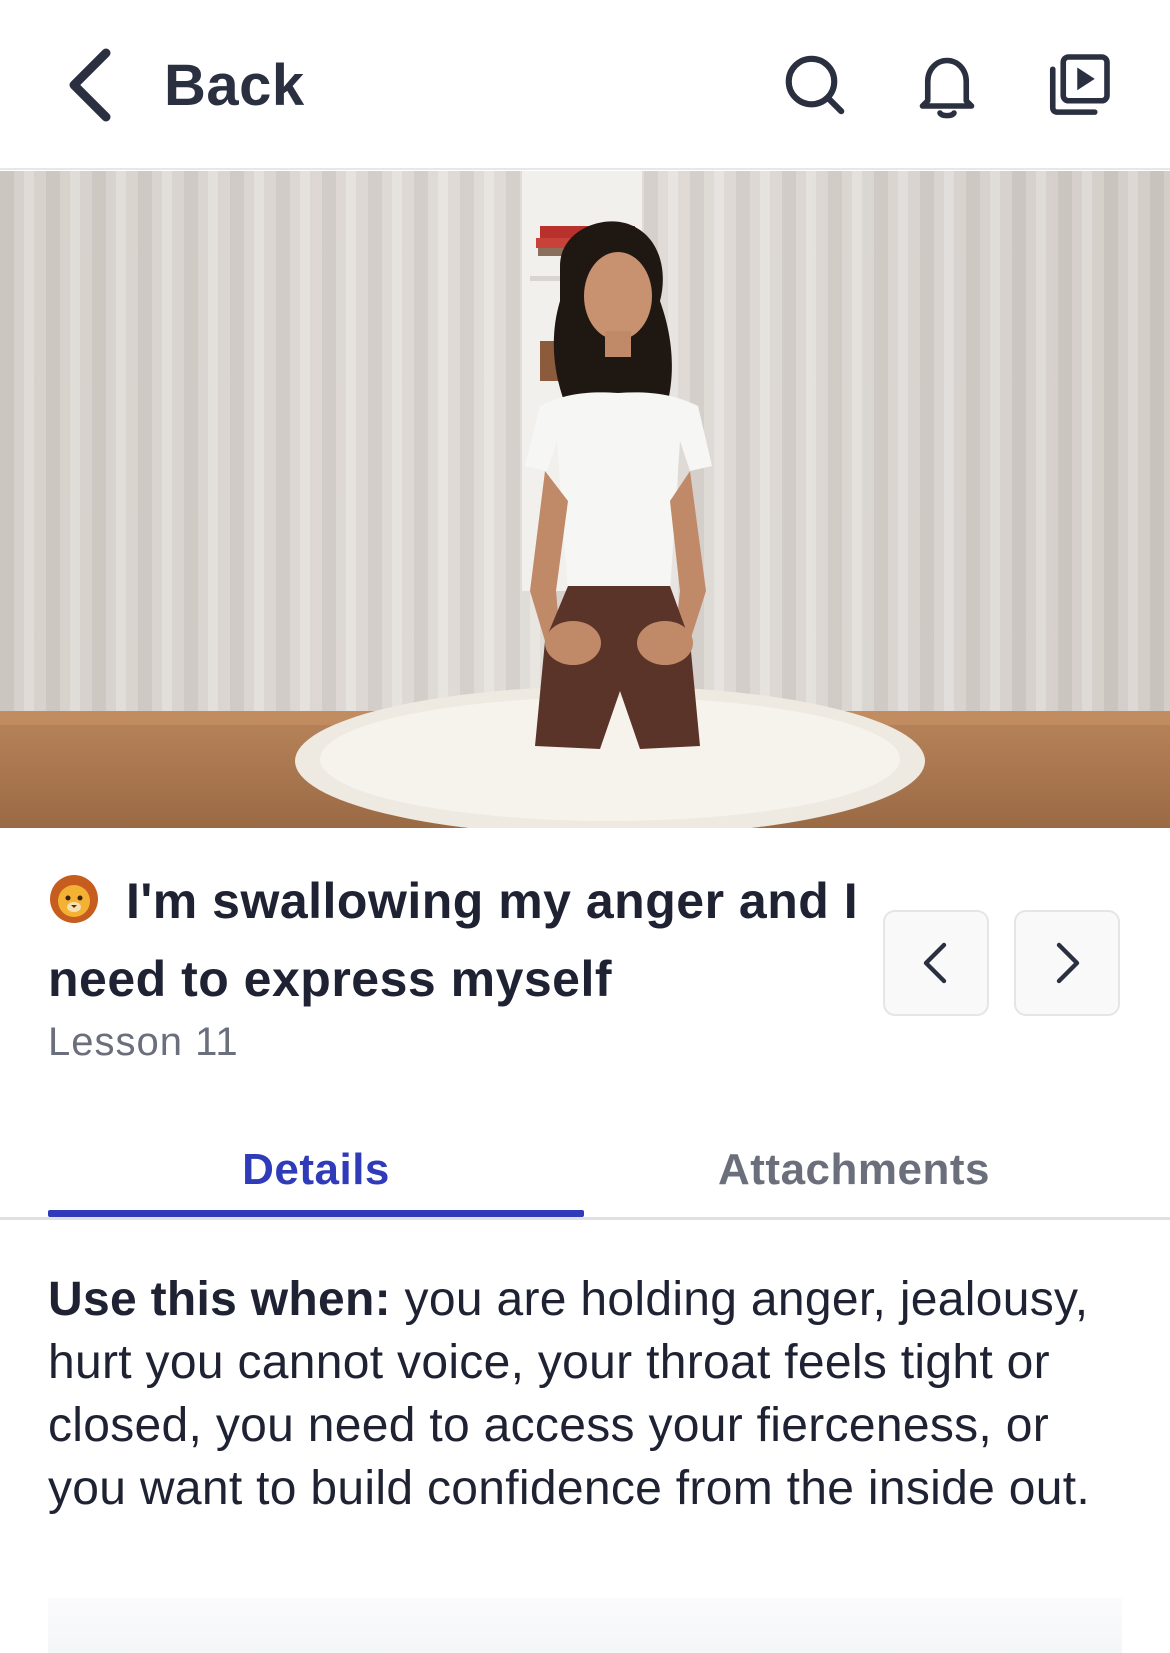  Describe the element at coordinates (74, 899) in the screenshot. I see `lion-emoji-icon` at that location.